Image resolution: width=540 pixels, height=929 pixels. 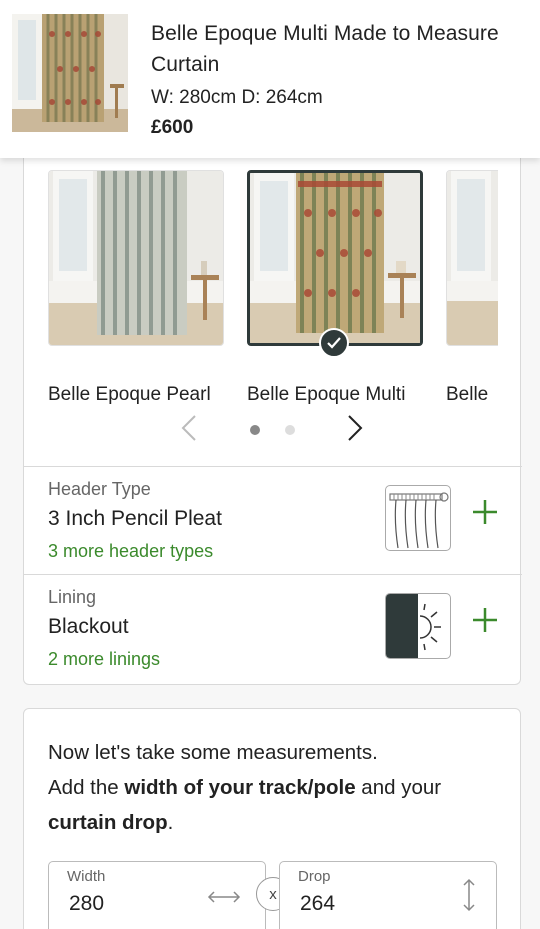 I want to click on drop-field: Drop, so click(x=388, y=895).